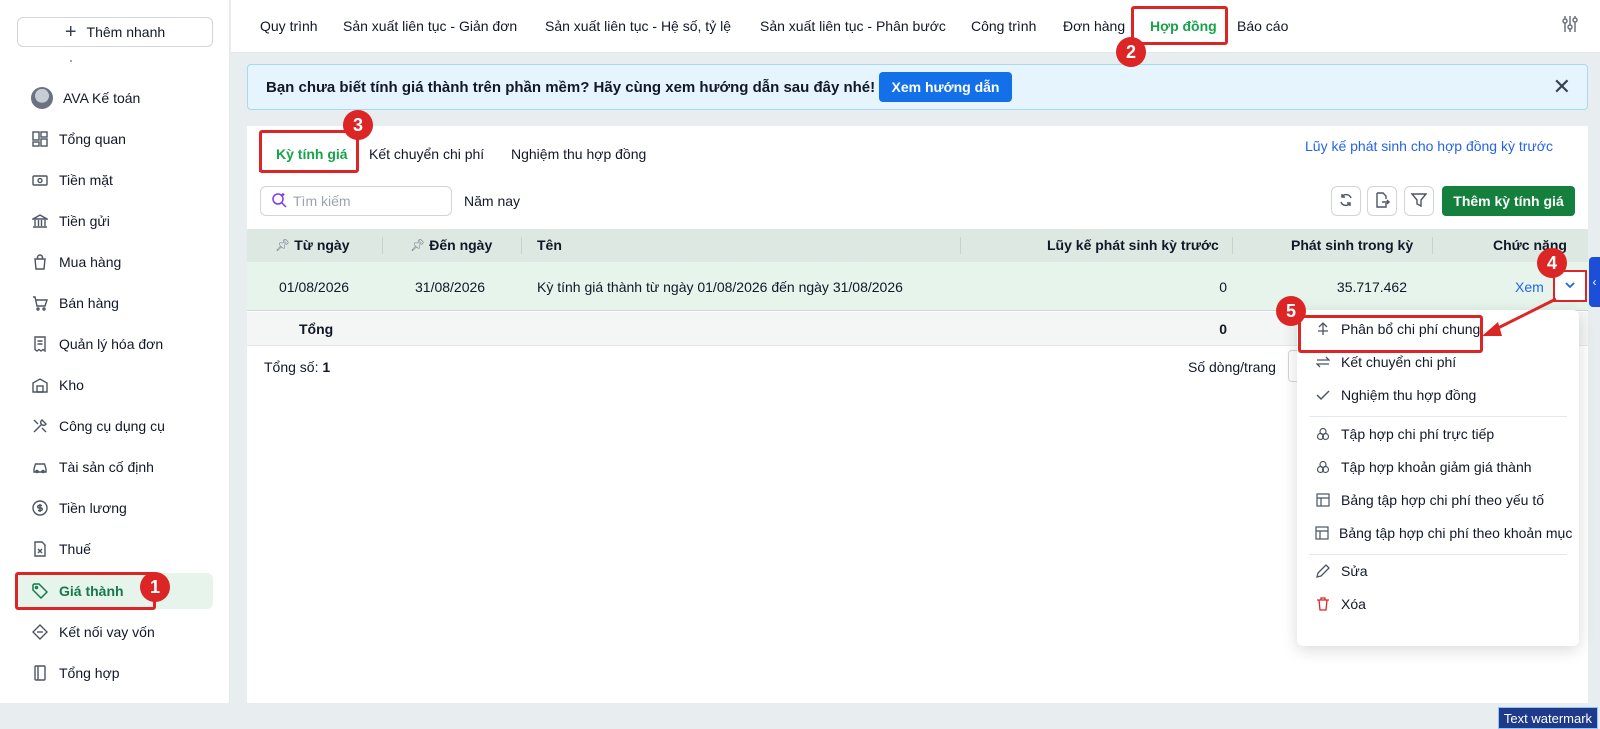 Image resolution: width=1600 pixels, height=729 pixels. I want to click on step-badge-3: 3, so click(358, 125).